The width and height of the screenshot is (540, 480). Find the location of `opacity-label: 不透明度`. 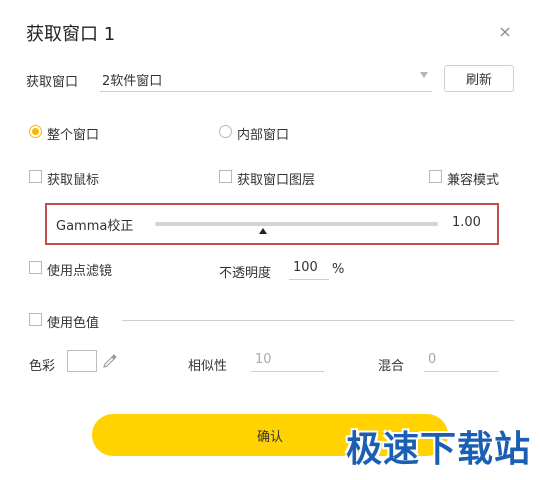

opacity-label: 不透明度 is located at coordinates (245, 273).